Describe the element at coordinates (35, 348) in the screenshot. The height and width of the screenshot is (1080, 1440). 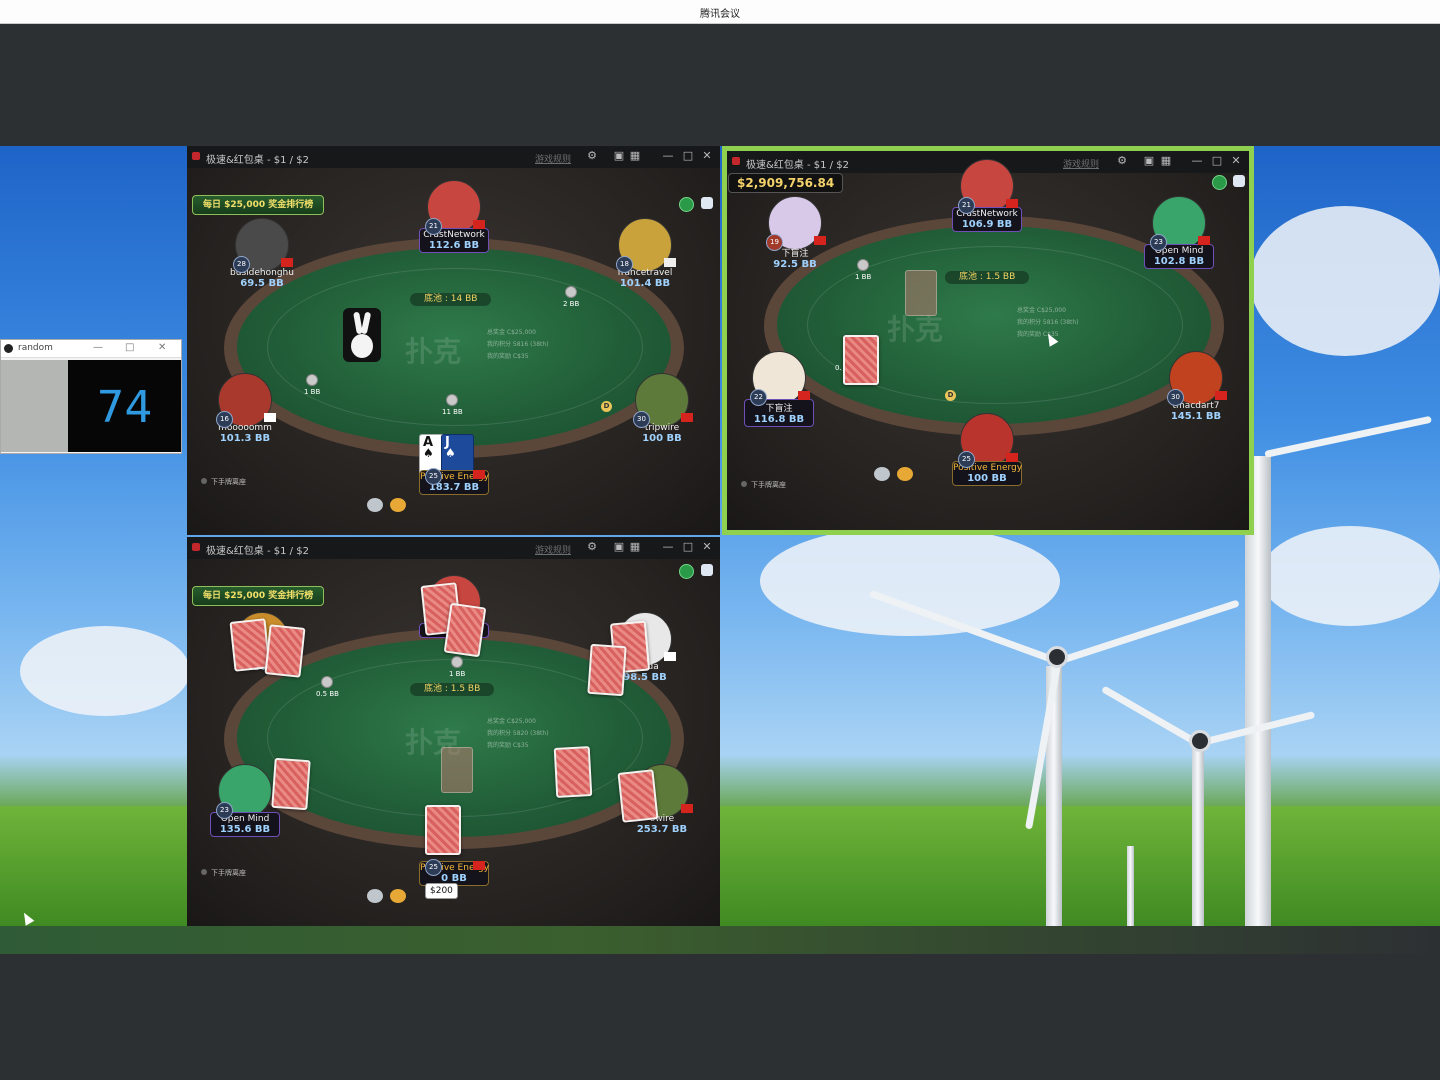
I see `random-window-title: random` at that location.